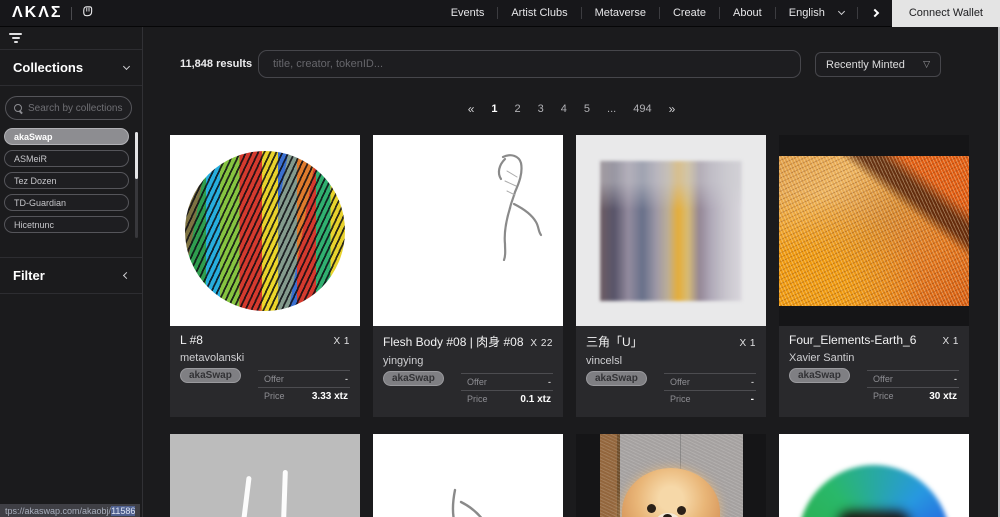 This screenshot has width=1000, height=517. What do you see at coordinates (539, 13) in the screenshot?
I see `nav-artist-clubs: Artist Clubs` at bounding box center [539, 13].